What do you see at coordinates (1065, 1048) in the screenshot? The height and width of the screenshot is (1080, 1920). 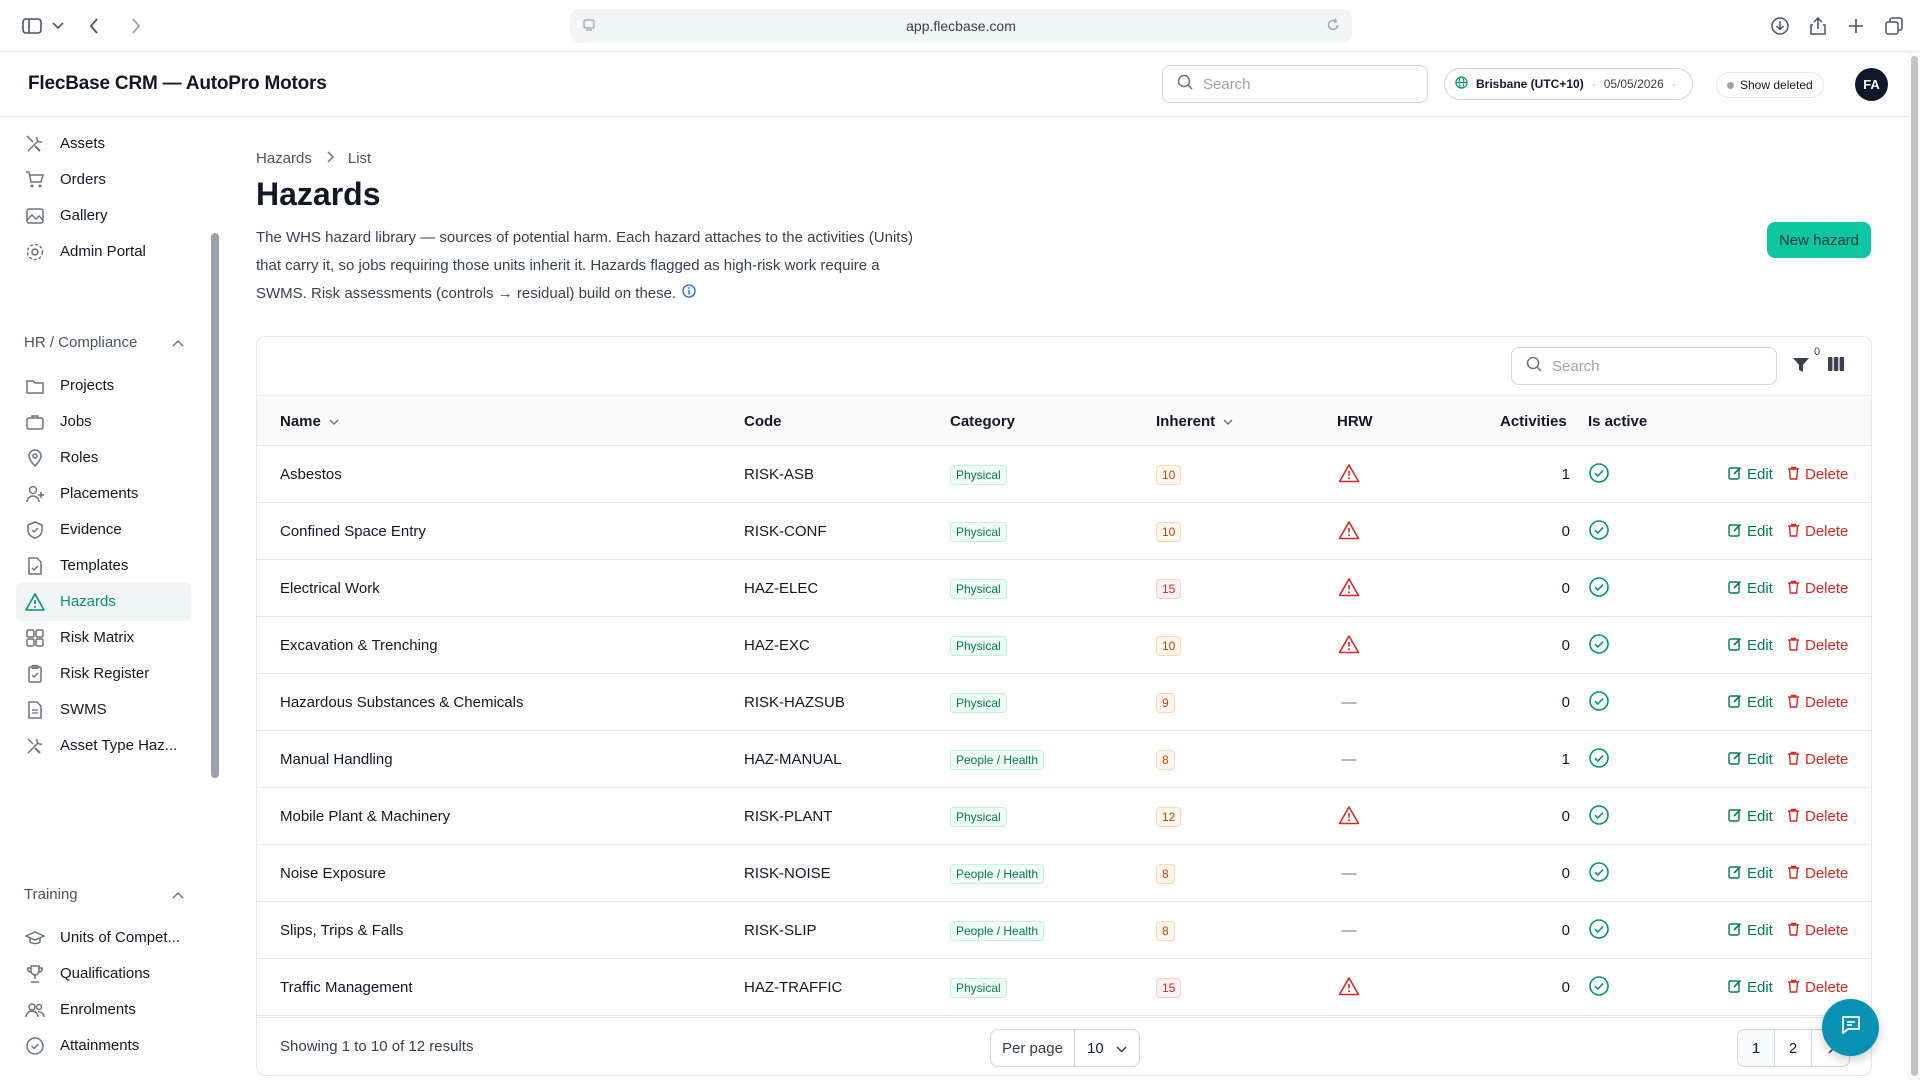 I see `per-page-select: Per page 10` at bounding box center [1065, 1048].